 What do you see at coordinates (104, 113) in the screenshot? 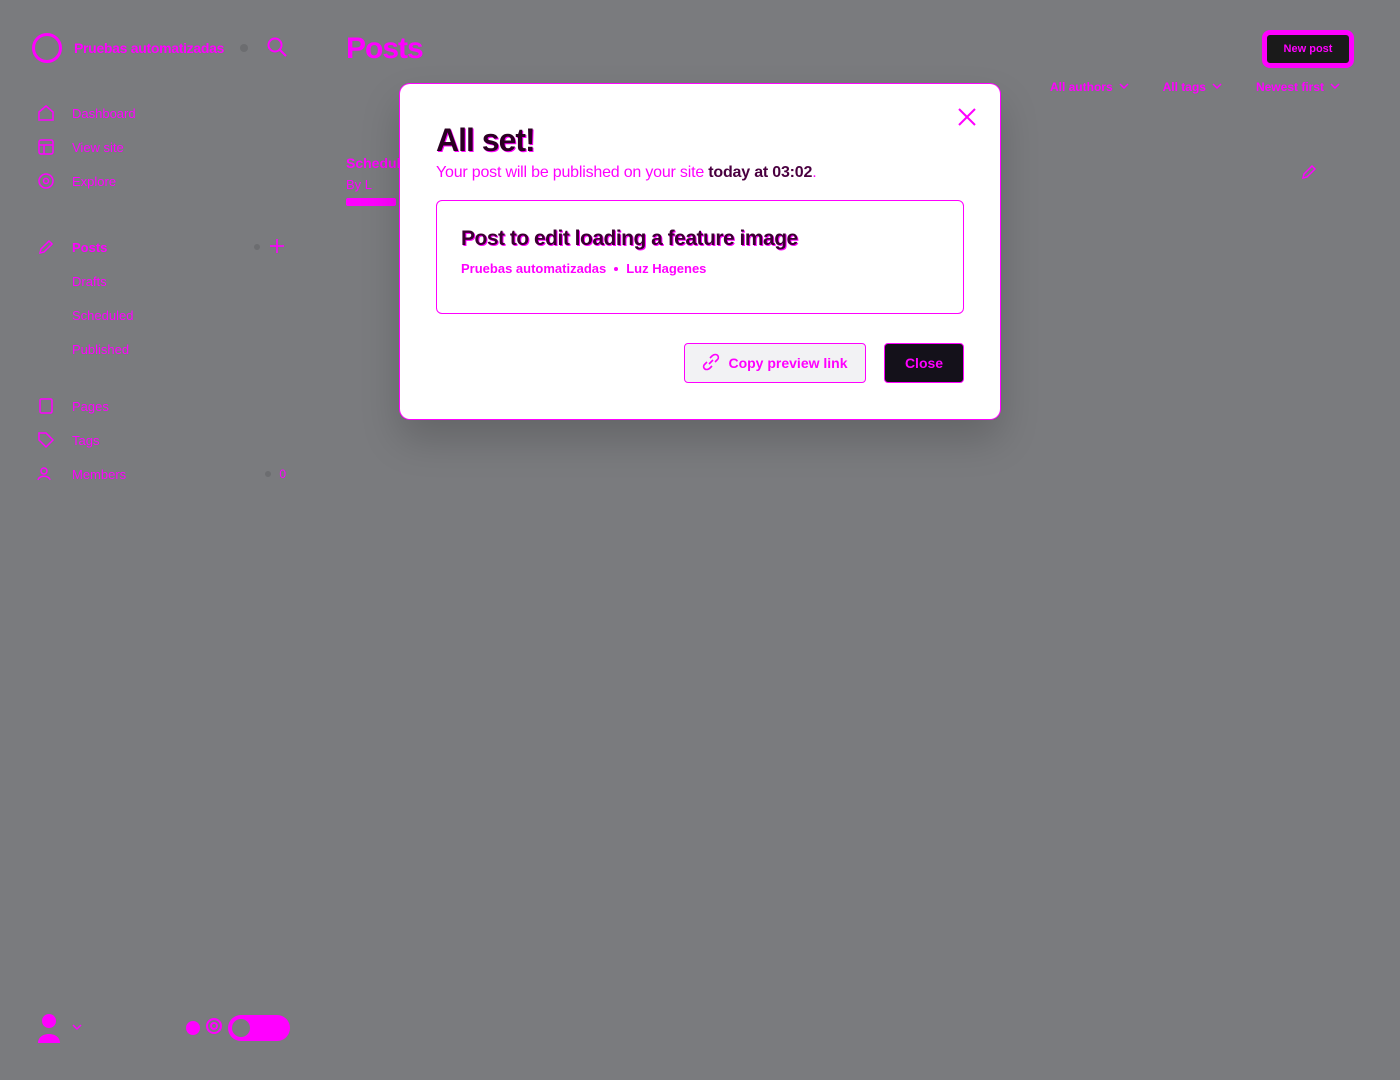
I see `sidebar-item-label: Dashboard` at bounding box center [104, 113].